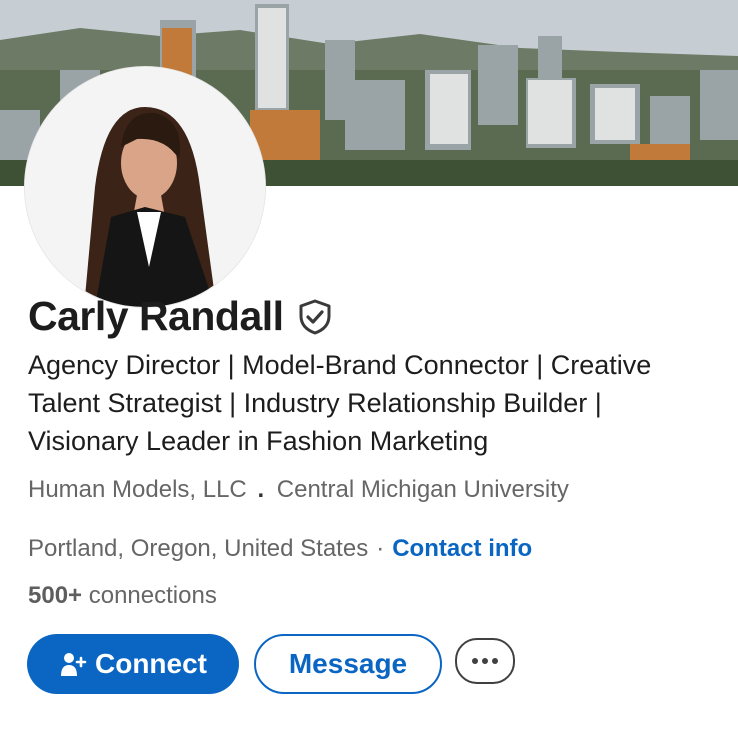  Describe the element at coordinates (423, 489) in the screenshot. I see `school-link: Central Michigan University` at that location.